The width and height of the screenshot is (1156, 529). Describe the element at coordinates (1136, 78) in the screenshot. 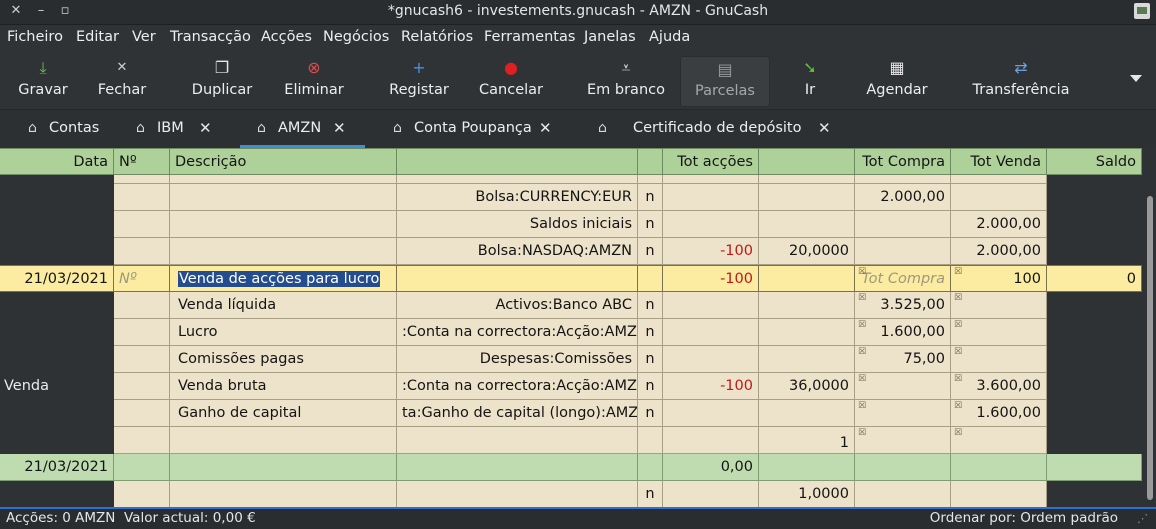

I see `toolbar-overflow-icon` at that location.